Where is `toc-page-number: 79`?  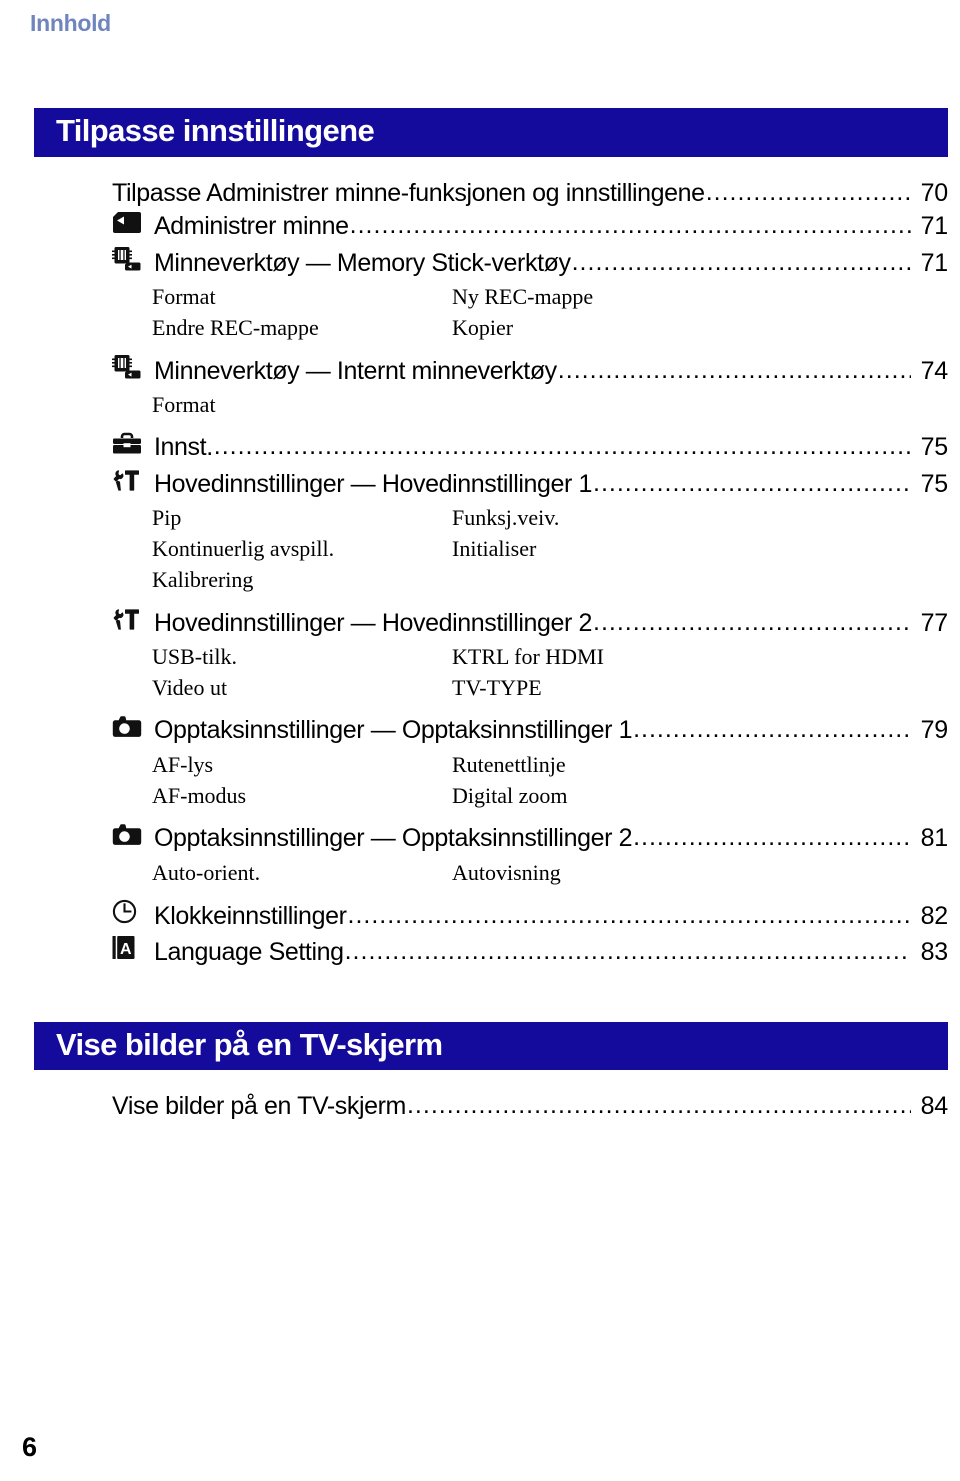 toc-page-number: 79 is located at coordinates (934, 729).